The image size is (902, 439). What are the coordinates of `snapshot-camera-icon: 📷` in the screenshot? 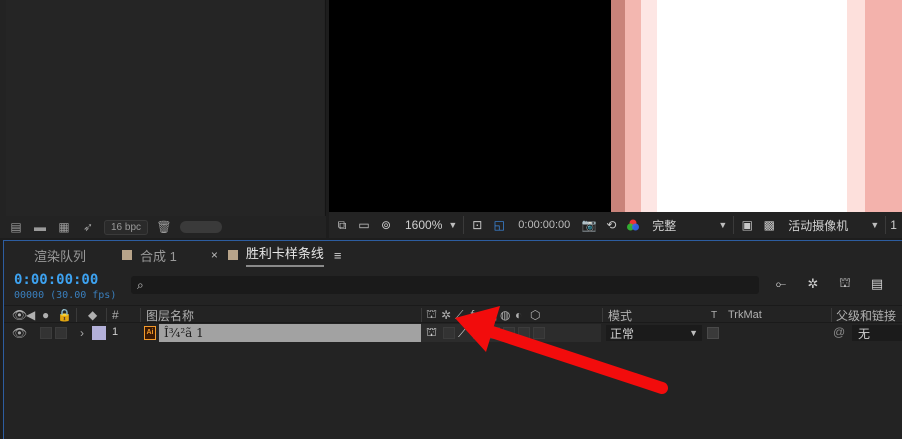 It's located at (589, 225).